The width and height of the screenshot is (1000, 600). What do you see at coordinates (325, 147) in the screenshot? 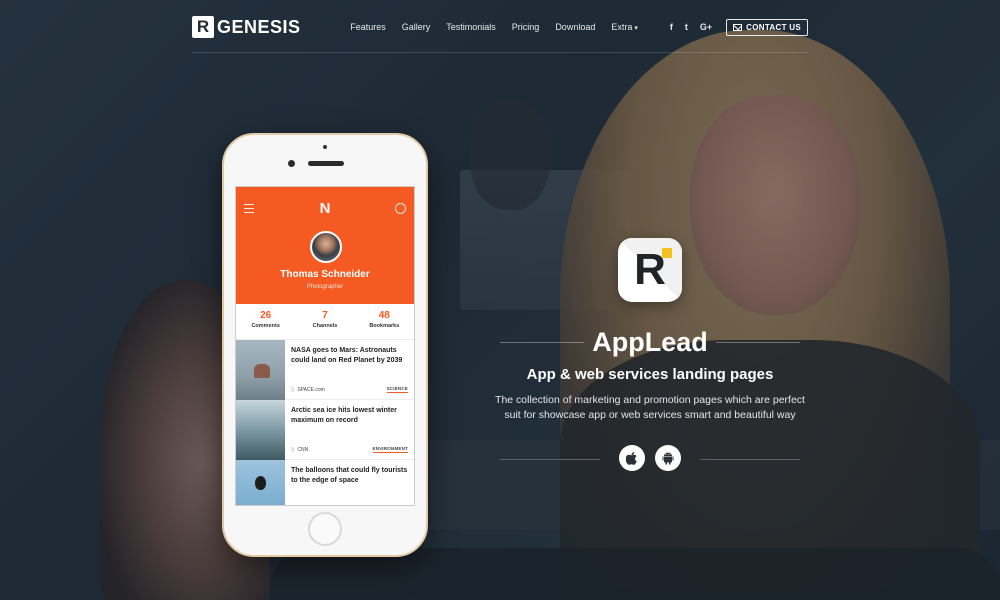
I see `phone-sensor` at bounding box center [325, 147].